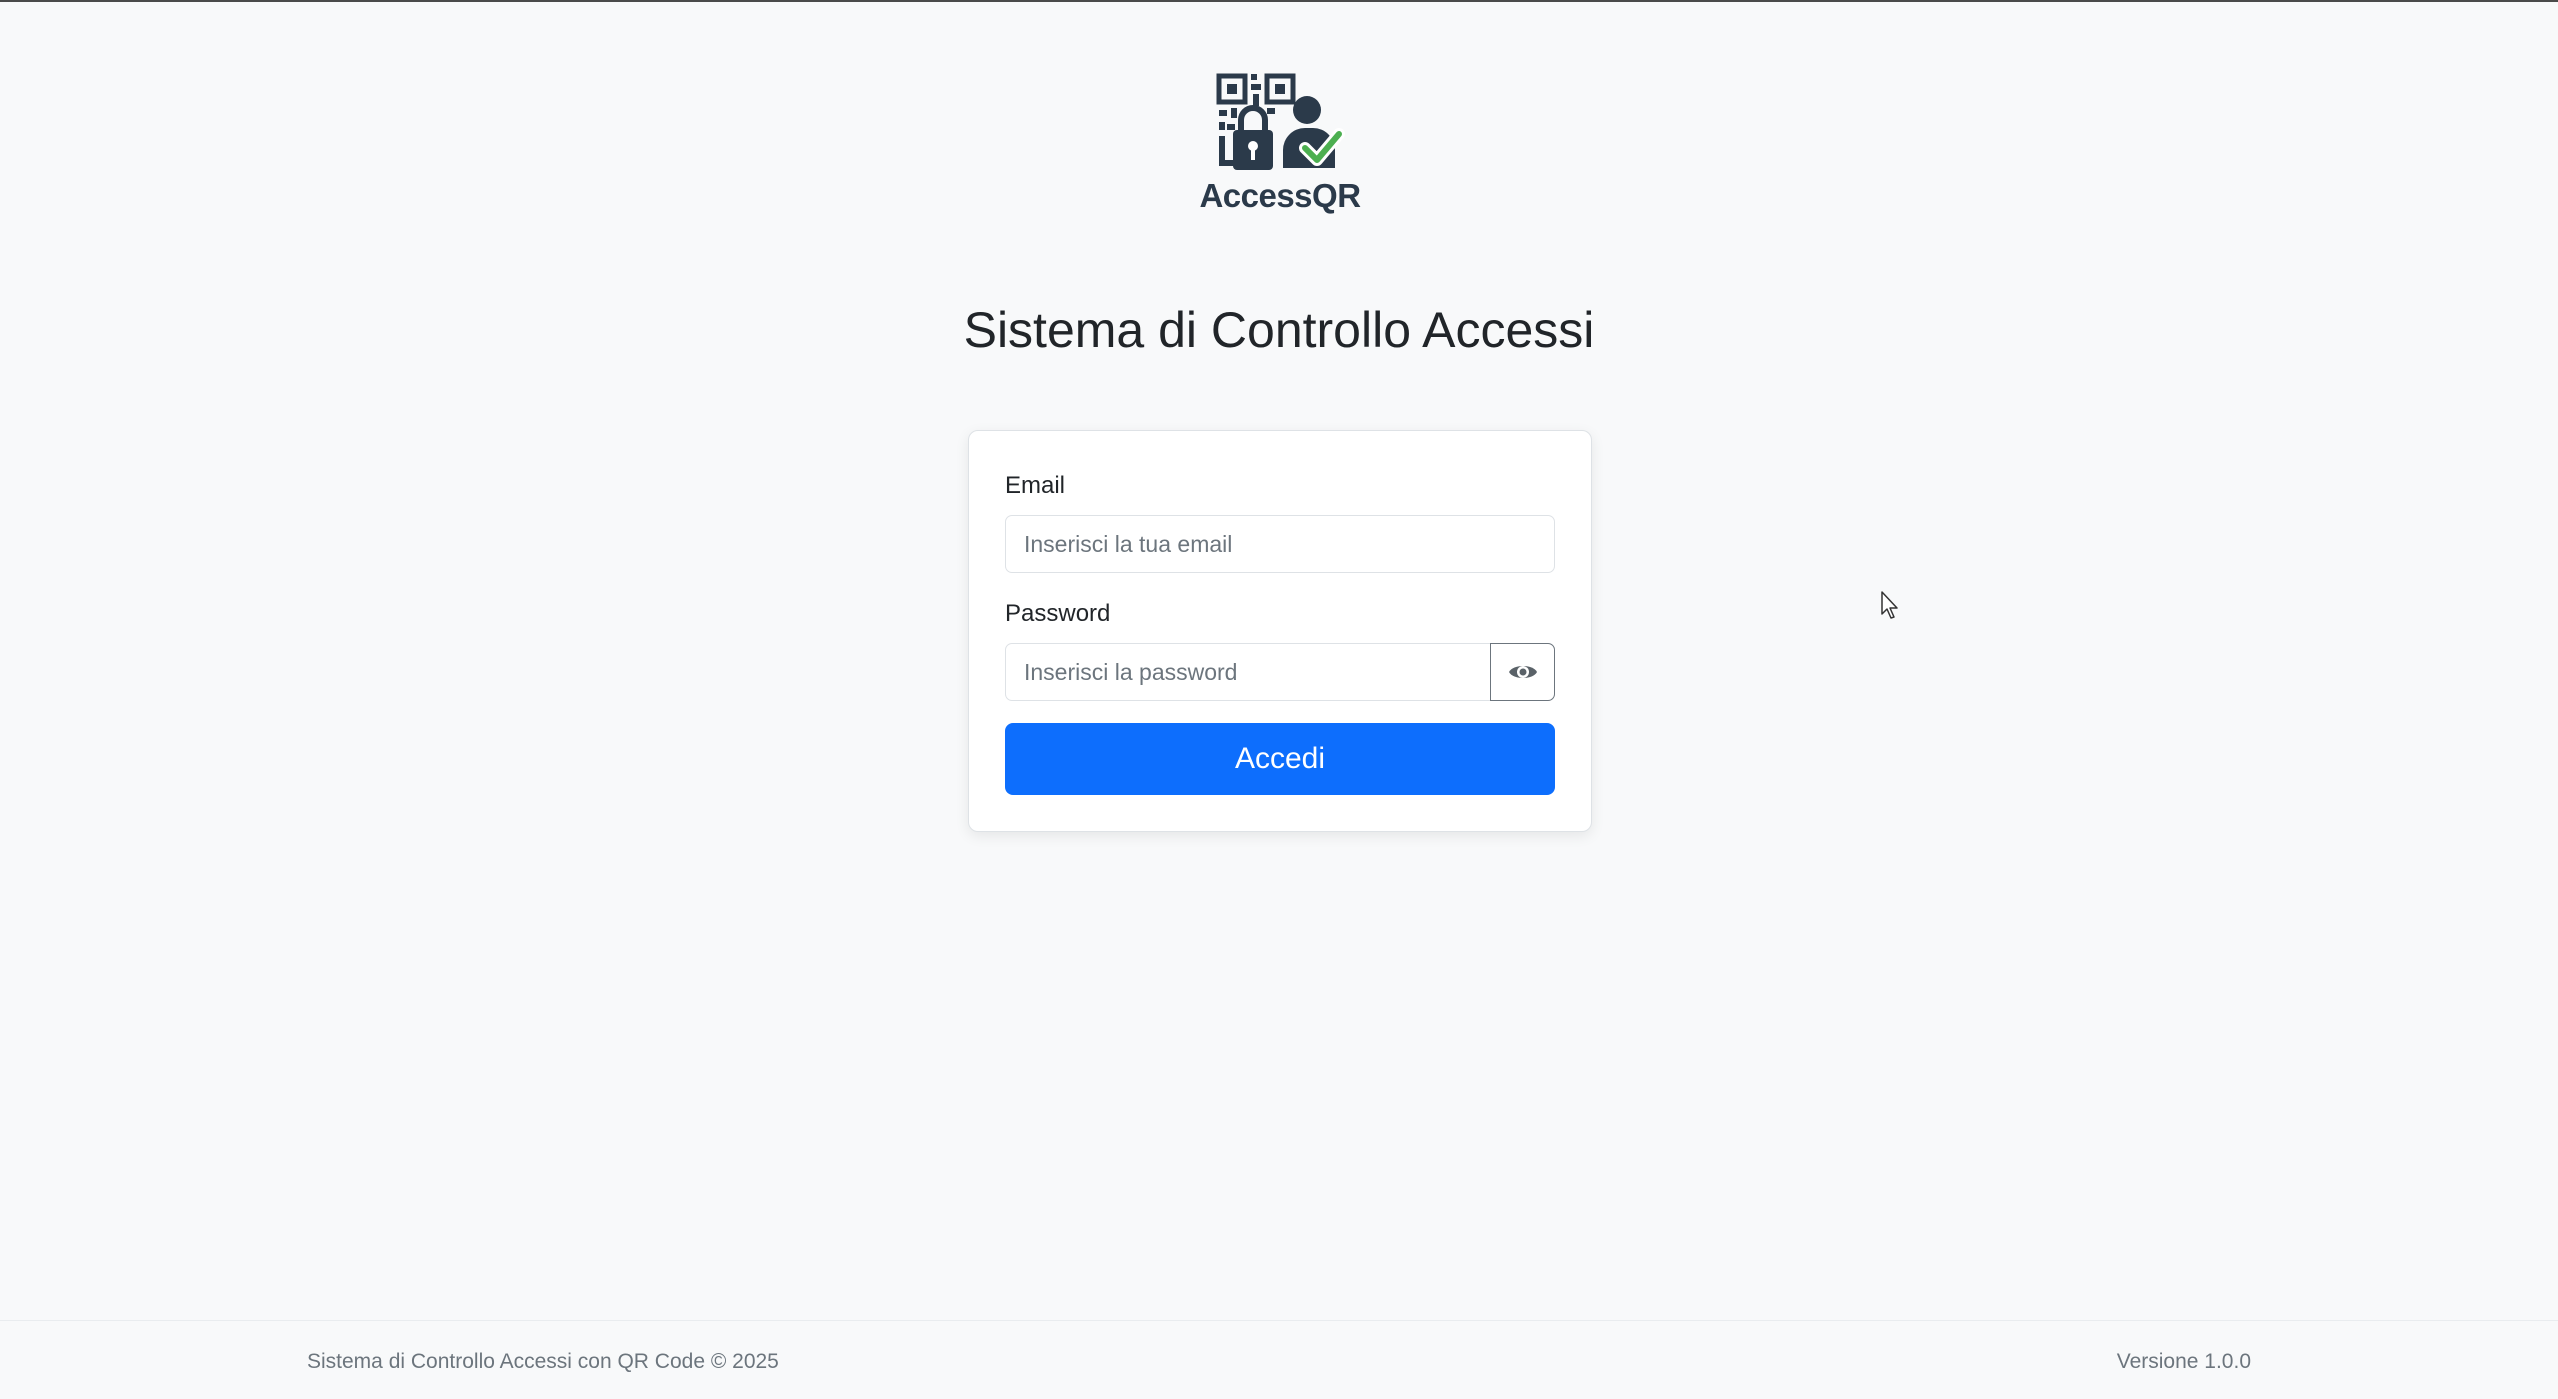  I want to click on eye-icon, so click(1522, 672).